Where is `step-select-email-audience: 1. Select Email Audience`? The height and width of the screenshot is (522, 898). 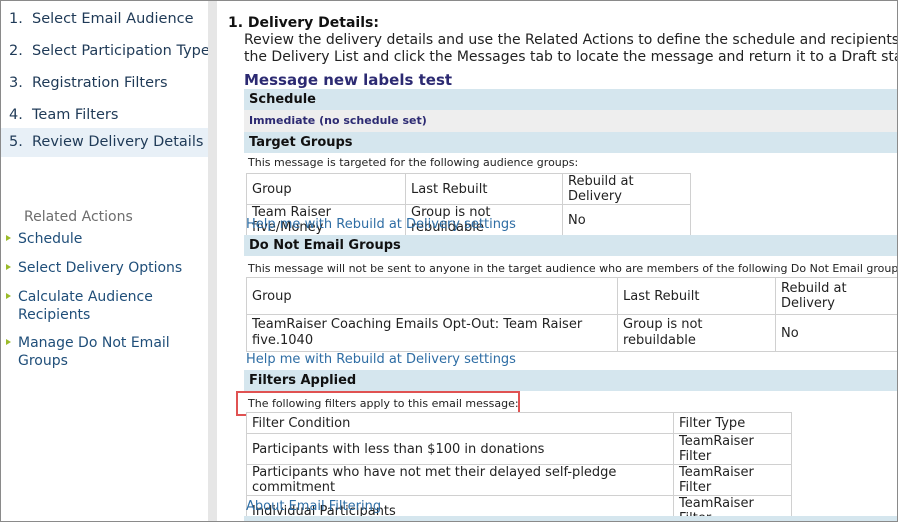 step-select-email-audience: 1. Select Email Audience is located at coordinates (104, 19).